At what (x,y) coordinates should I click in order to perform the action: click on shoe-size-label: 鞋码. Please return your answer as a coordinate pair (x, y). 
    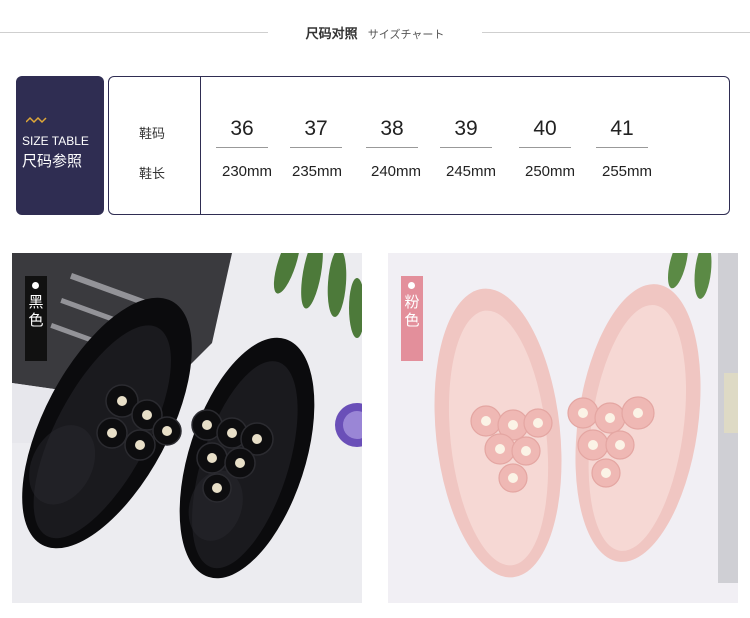
    Looking at the image, I should click on (152, 134).